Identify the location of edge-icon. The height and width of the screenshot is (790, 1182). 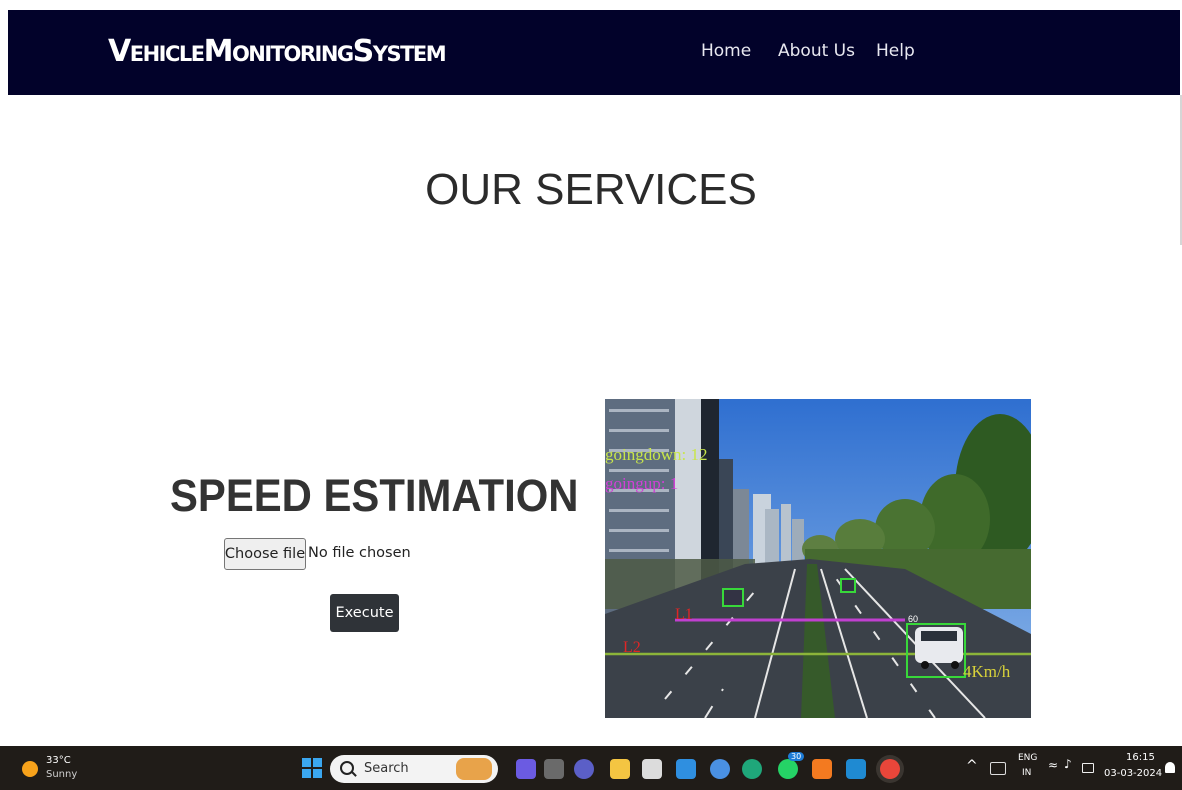
(752, 769).